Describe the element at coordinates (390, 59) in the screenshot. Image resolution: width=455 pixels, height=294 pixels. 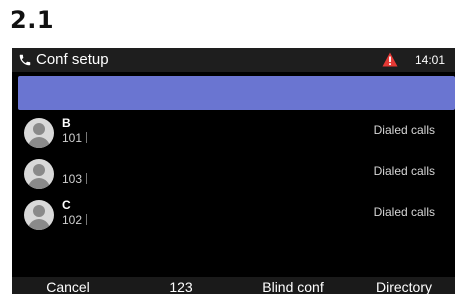
I see `alert-triangle-icon` at that location.